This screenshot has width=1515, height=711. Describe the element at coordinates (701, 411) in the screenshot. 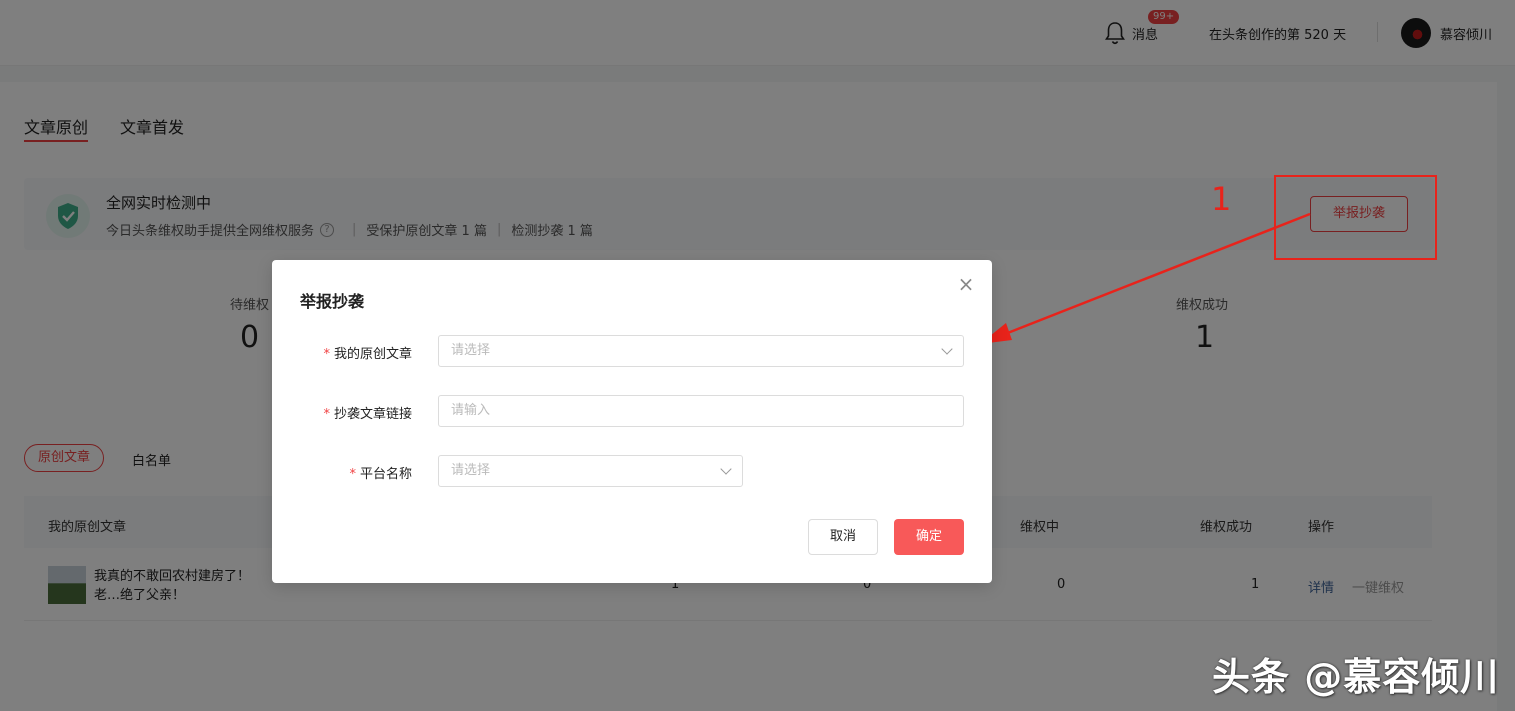

I see `plagiarism-link-input: 请输入` at that location.